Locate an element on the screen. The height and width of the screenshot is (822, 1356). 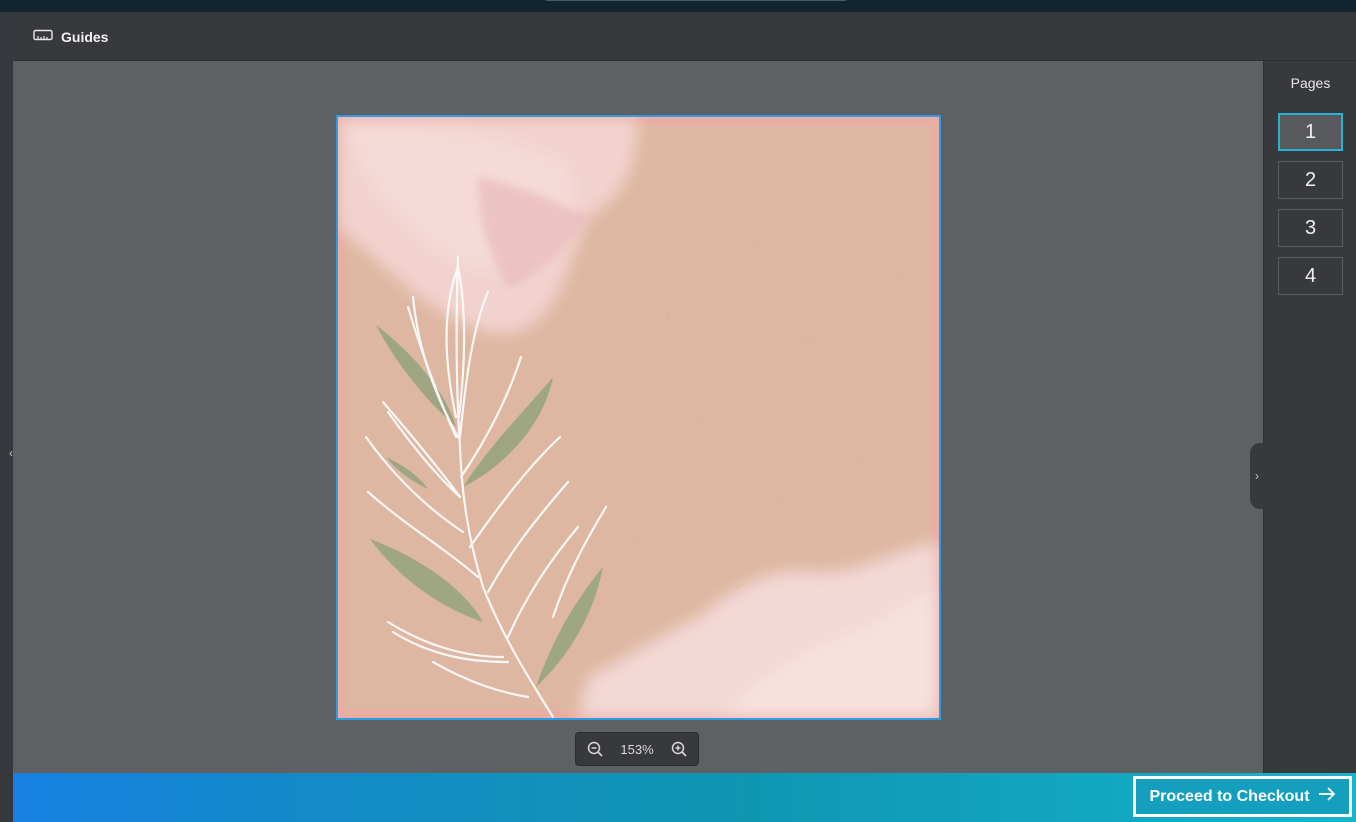
page-thumb-1: 1 is located at coordinates (1310, 132).